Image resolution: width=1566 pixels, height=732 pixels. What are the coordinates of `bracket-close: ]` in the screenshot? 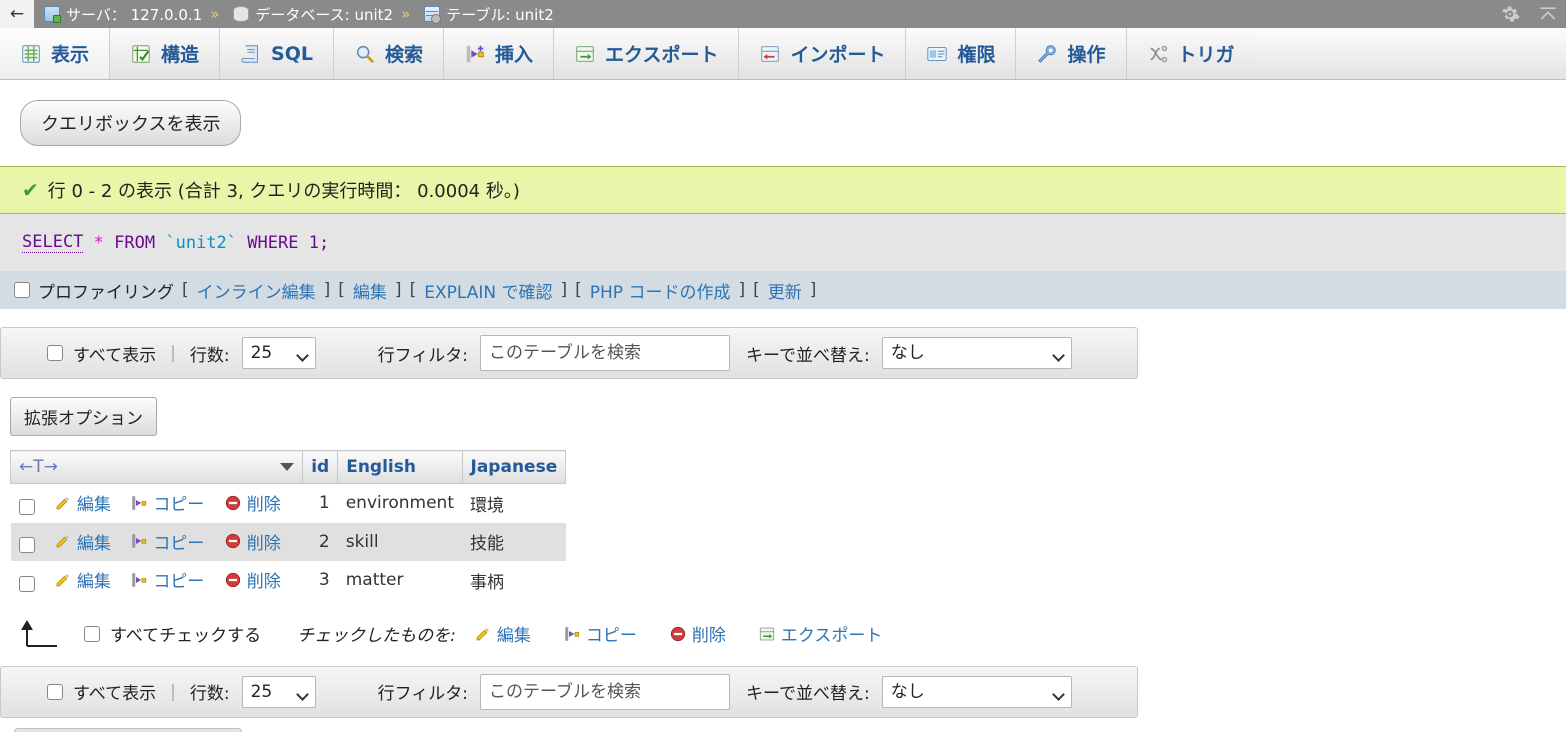 It's located at (327, 290).